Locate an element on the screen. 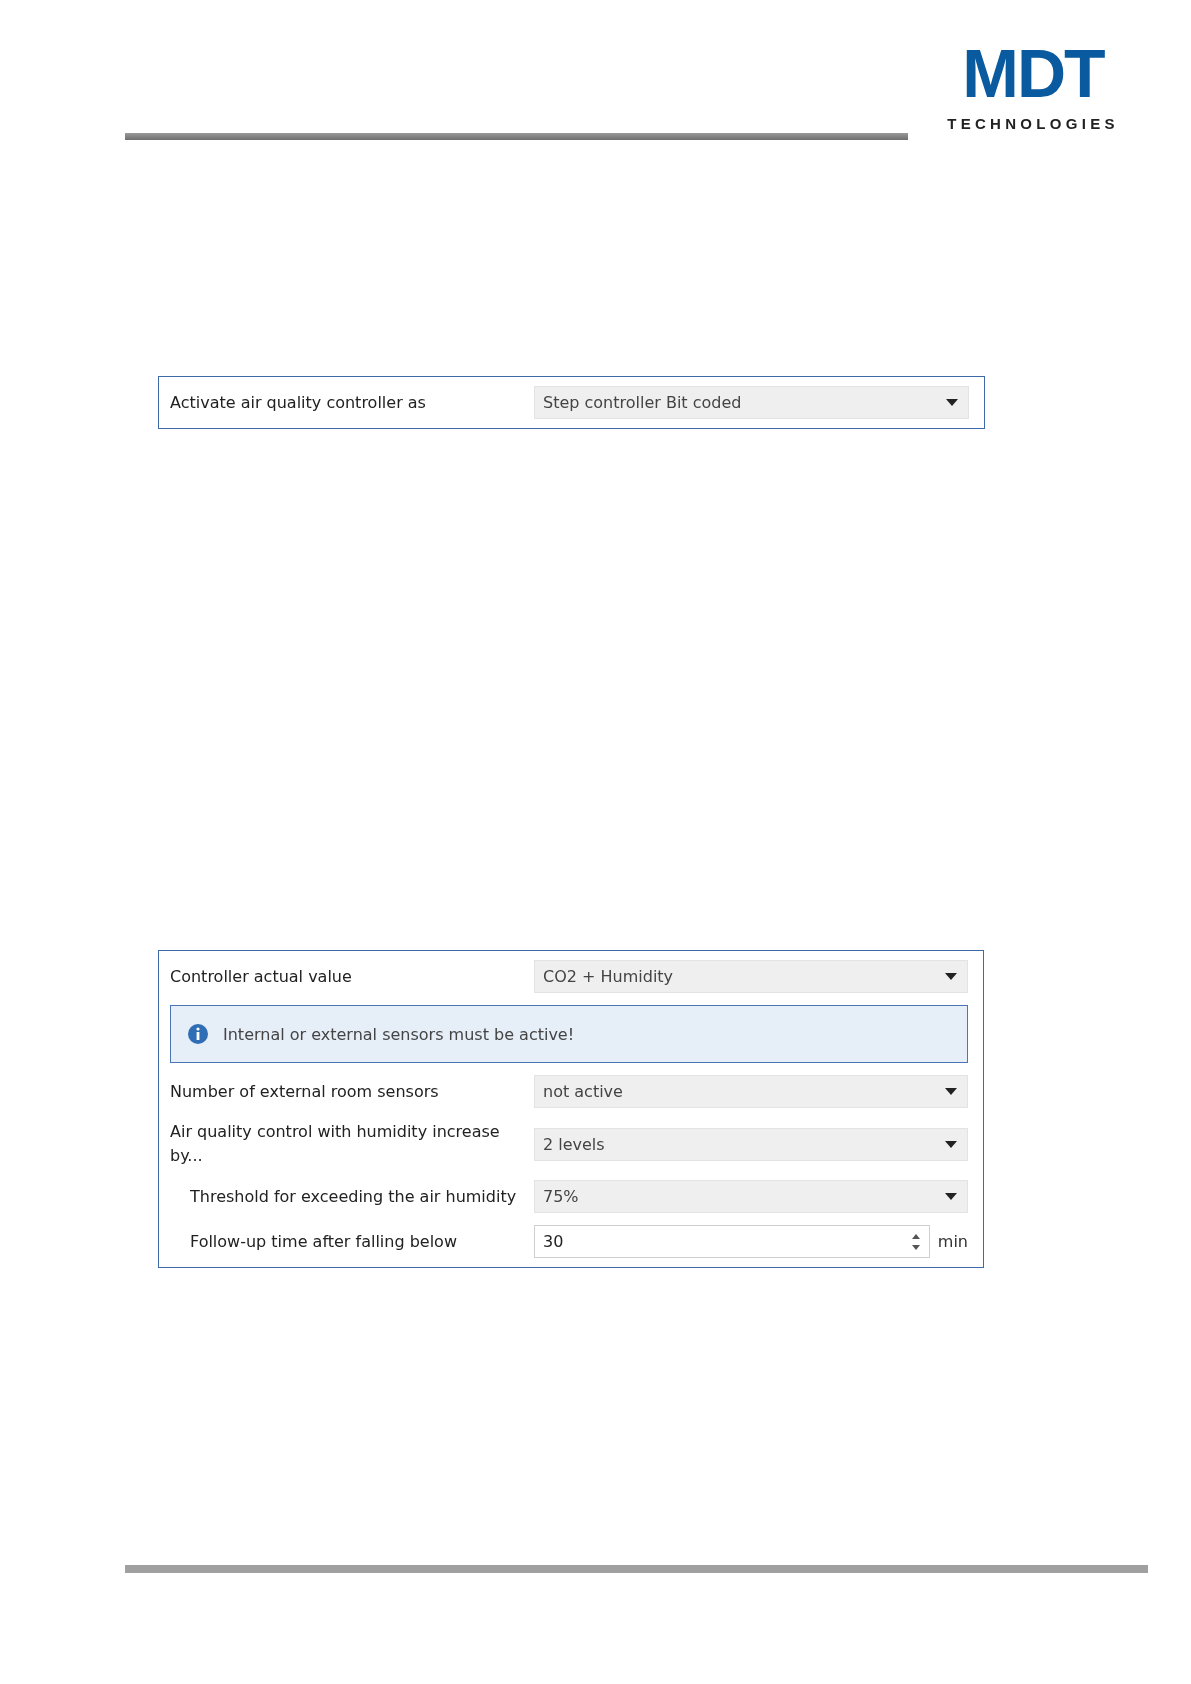  field-label: Number of external room sensors is located at coordinates (305, 1091).